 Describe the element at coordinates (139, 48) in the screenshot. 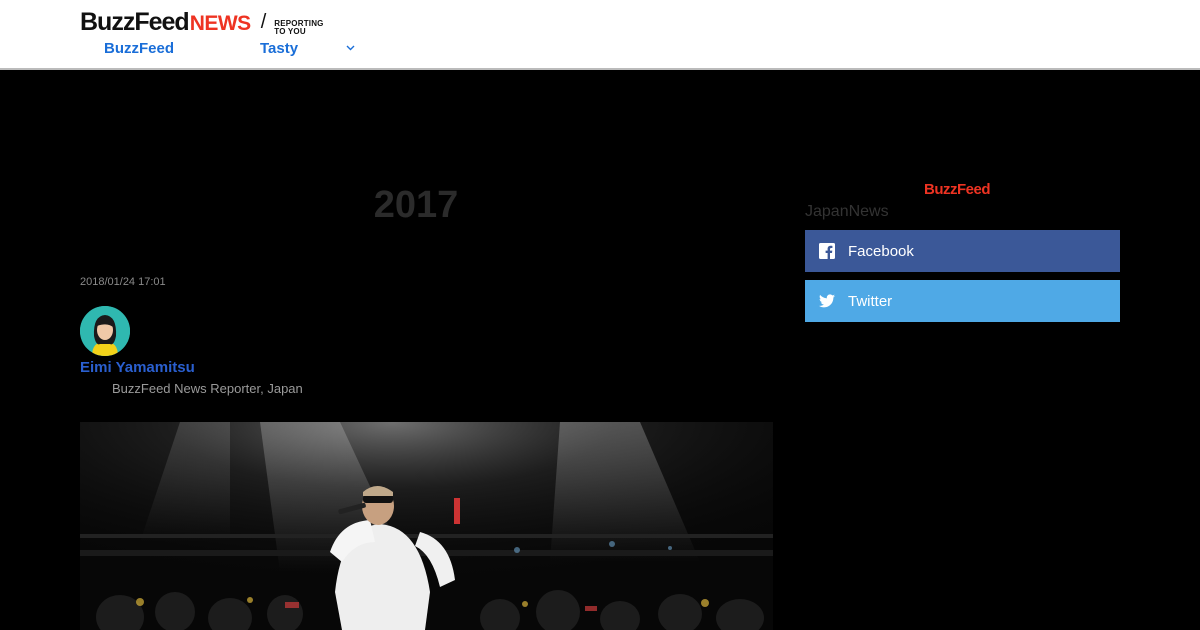

I see `nav-link-buzzfeed: BuzzFeed` at that location.